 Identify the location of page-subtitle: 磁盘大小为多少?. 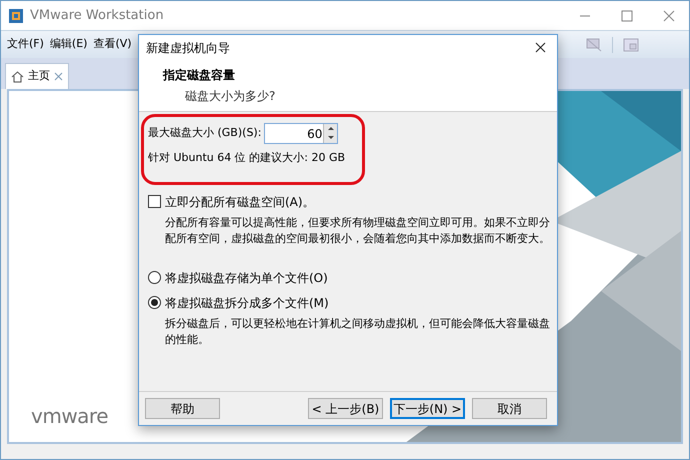
(230, 96).